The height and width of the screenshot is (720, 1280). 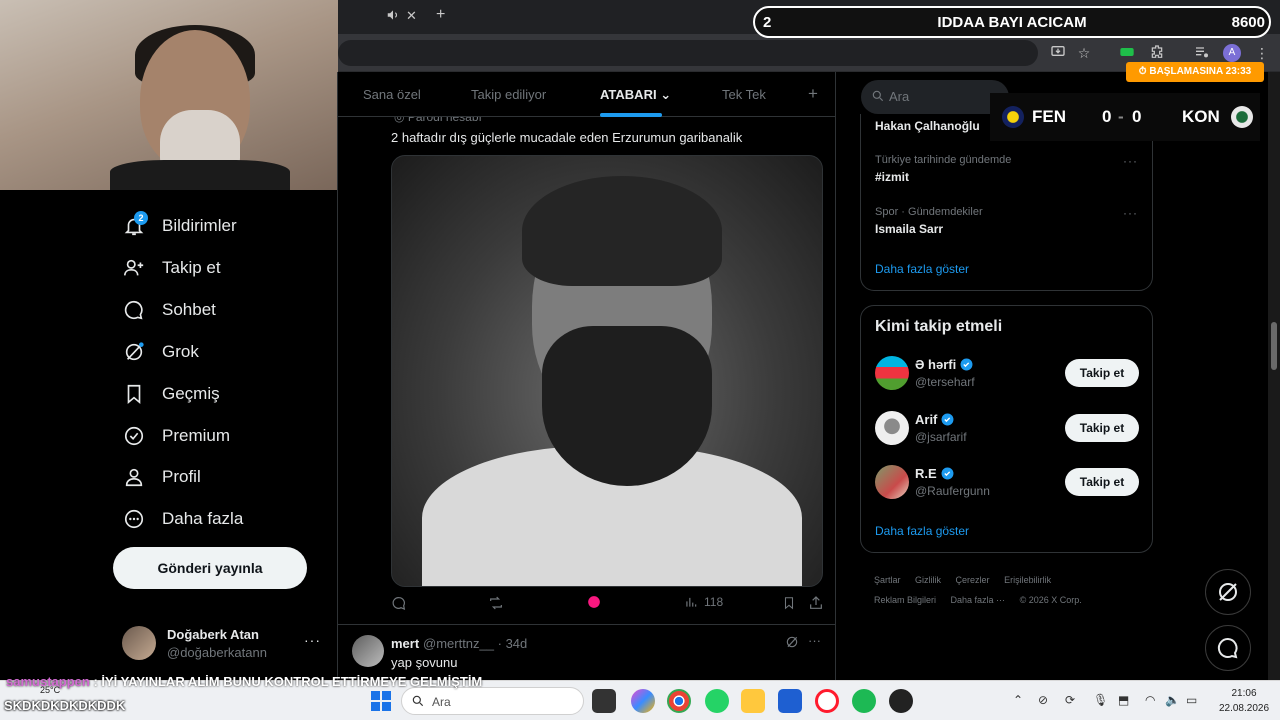 I want to click on nav-label: Premium, so click(x=196, y=435).